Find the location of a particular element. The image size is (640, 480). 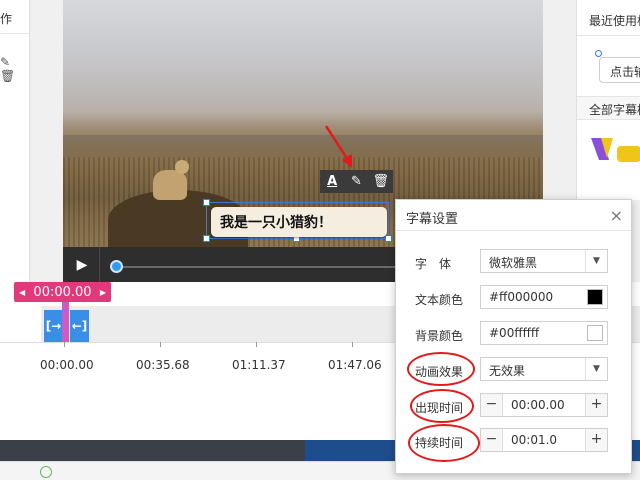

ruler-label: 00:00.00 is located at coordinates (67, 365).